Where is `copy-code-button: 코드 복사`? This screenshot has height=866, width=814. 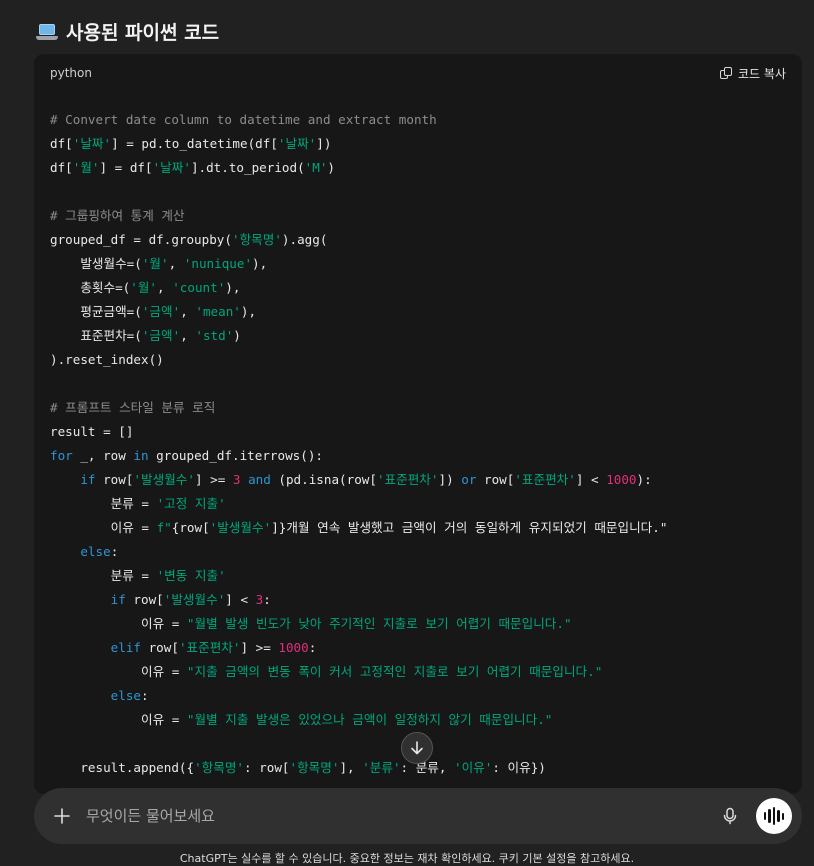 copy-code-button: 코드 복사 is located at coordinates (753, 73).